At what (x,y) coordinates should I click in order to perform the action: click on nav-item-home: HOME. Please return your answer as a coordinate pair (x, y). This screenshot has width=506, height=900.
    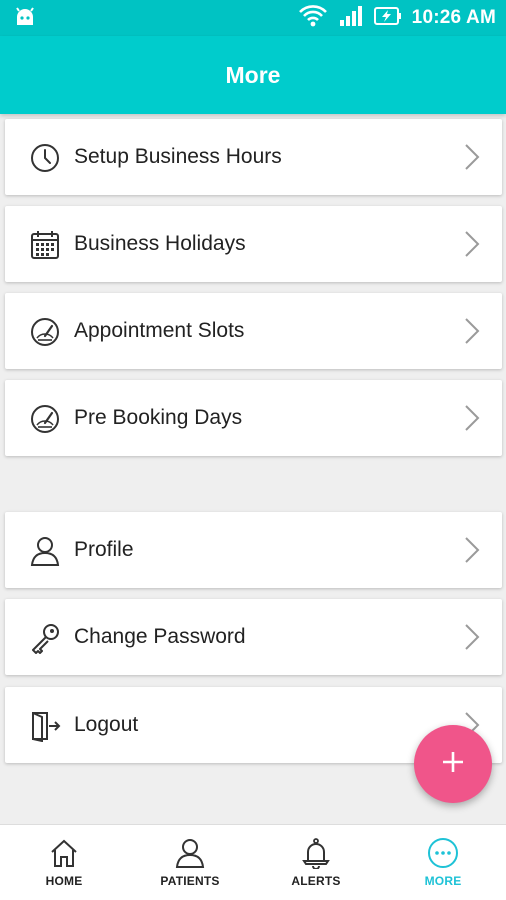
    Looking at the image, I should click on (64, 862).